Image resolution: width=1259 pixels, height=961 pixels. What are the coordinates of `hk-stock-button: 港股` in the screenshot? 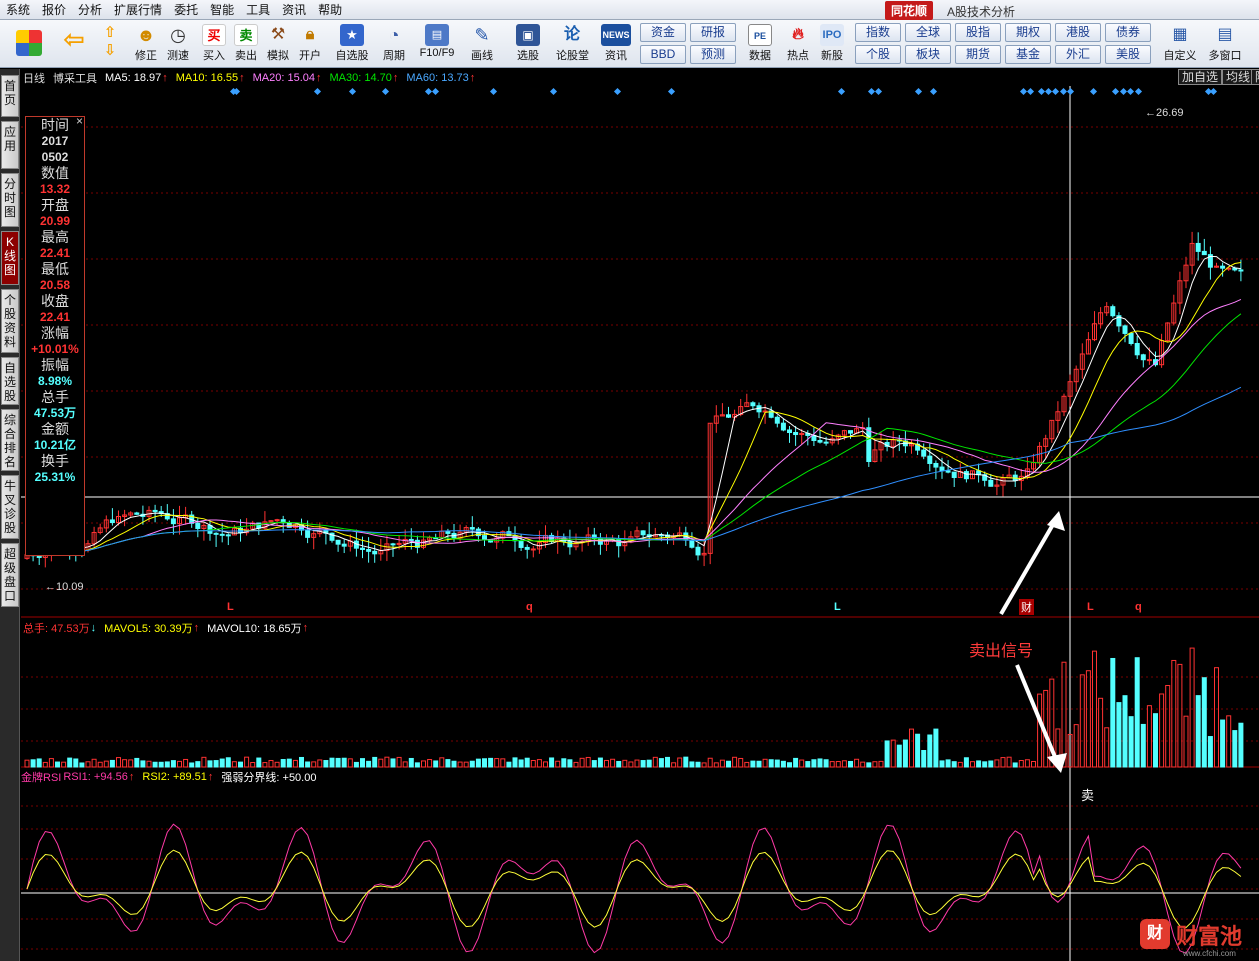 It's located at (1078, 32).